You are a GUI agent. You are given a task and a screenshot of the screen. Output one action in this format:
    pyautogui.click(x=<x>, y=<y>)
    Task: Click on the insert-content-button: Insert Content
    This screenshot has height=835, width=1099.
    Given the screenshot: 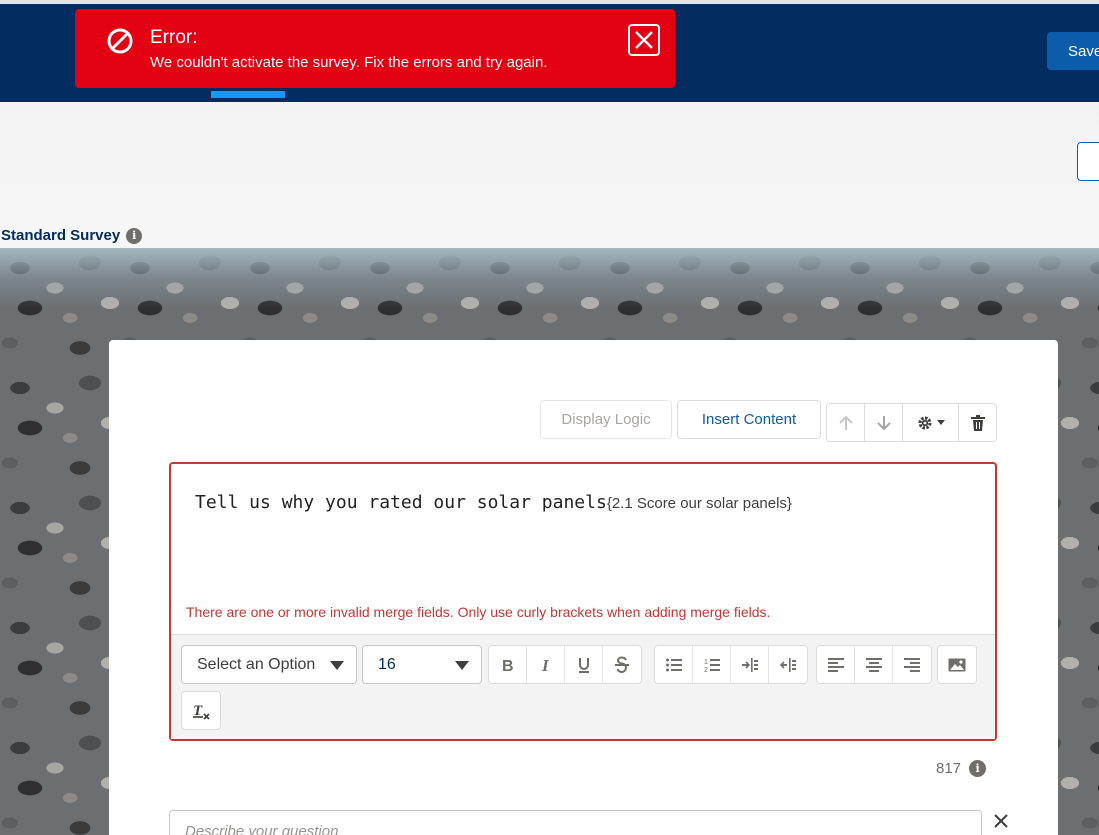 What is the action you would take?
    pyautogui.click(x=749, y=419)
    